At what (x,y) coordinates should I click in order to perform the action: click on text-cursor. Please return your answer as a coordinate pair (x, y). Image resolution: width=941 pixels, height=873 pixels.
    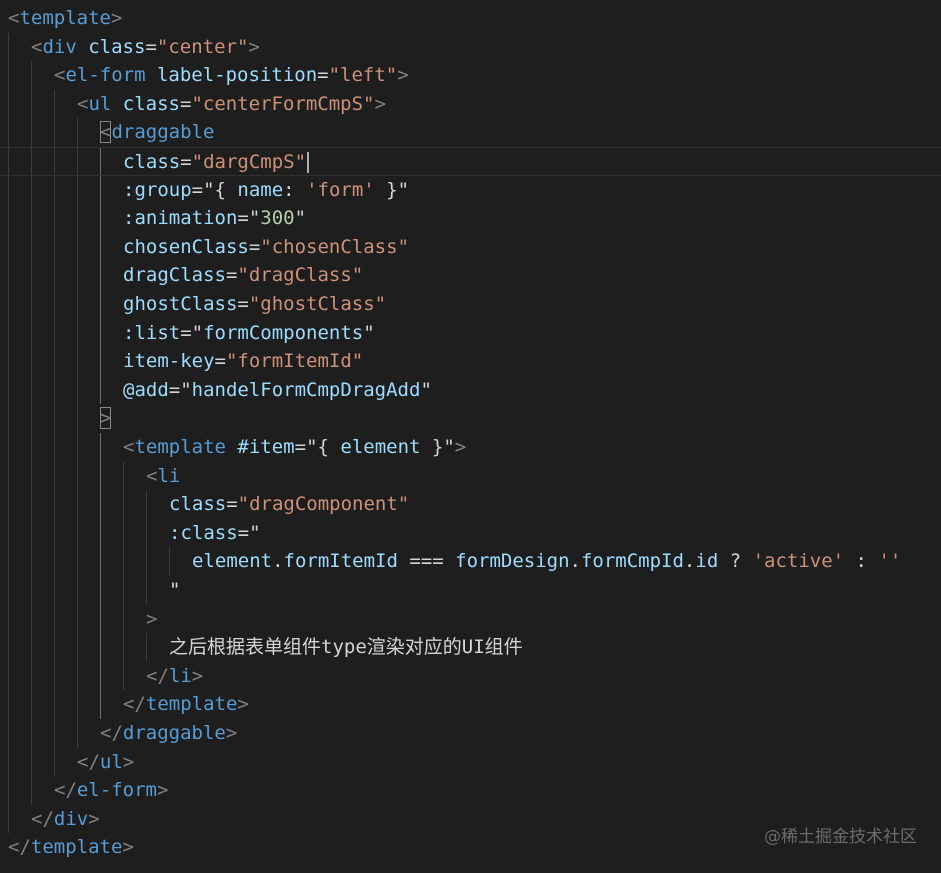
    Looking at the image, I should click on (308, 162).